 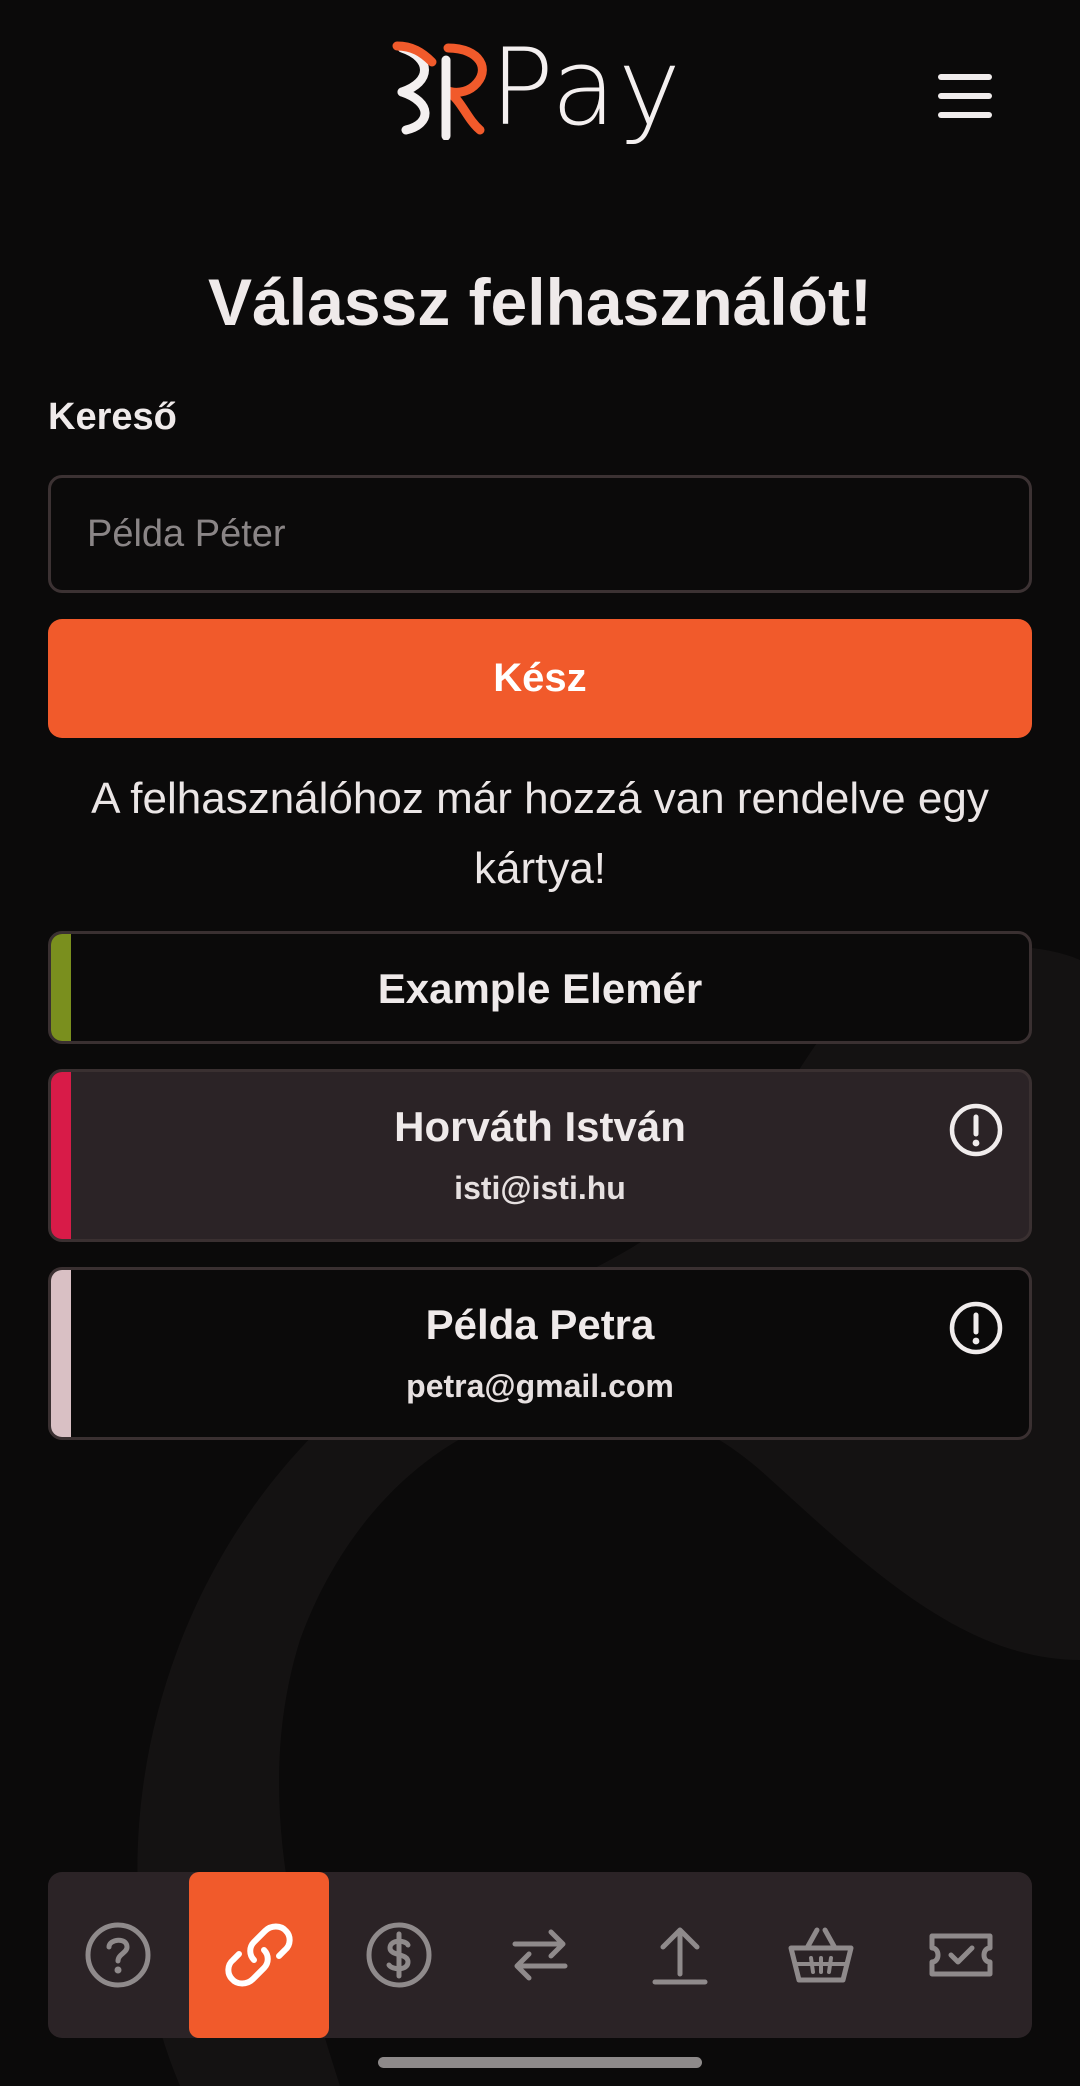 What do you see at coordinates (540, 1324) in the screenshot?
I see `user-name: Példa Petra` at bounding box center [540, 1324].